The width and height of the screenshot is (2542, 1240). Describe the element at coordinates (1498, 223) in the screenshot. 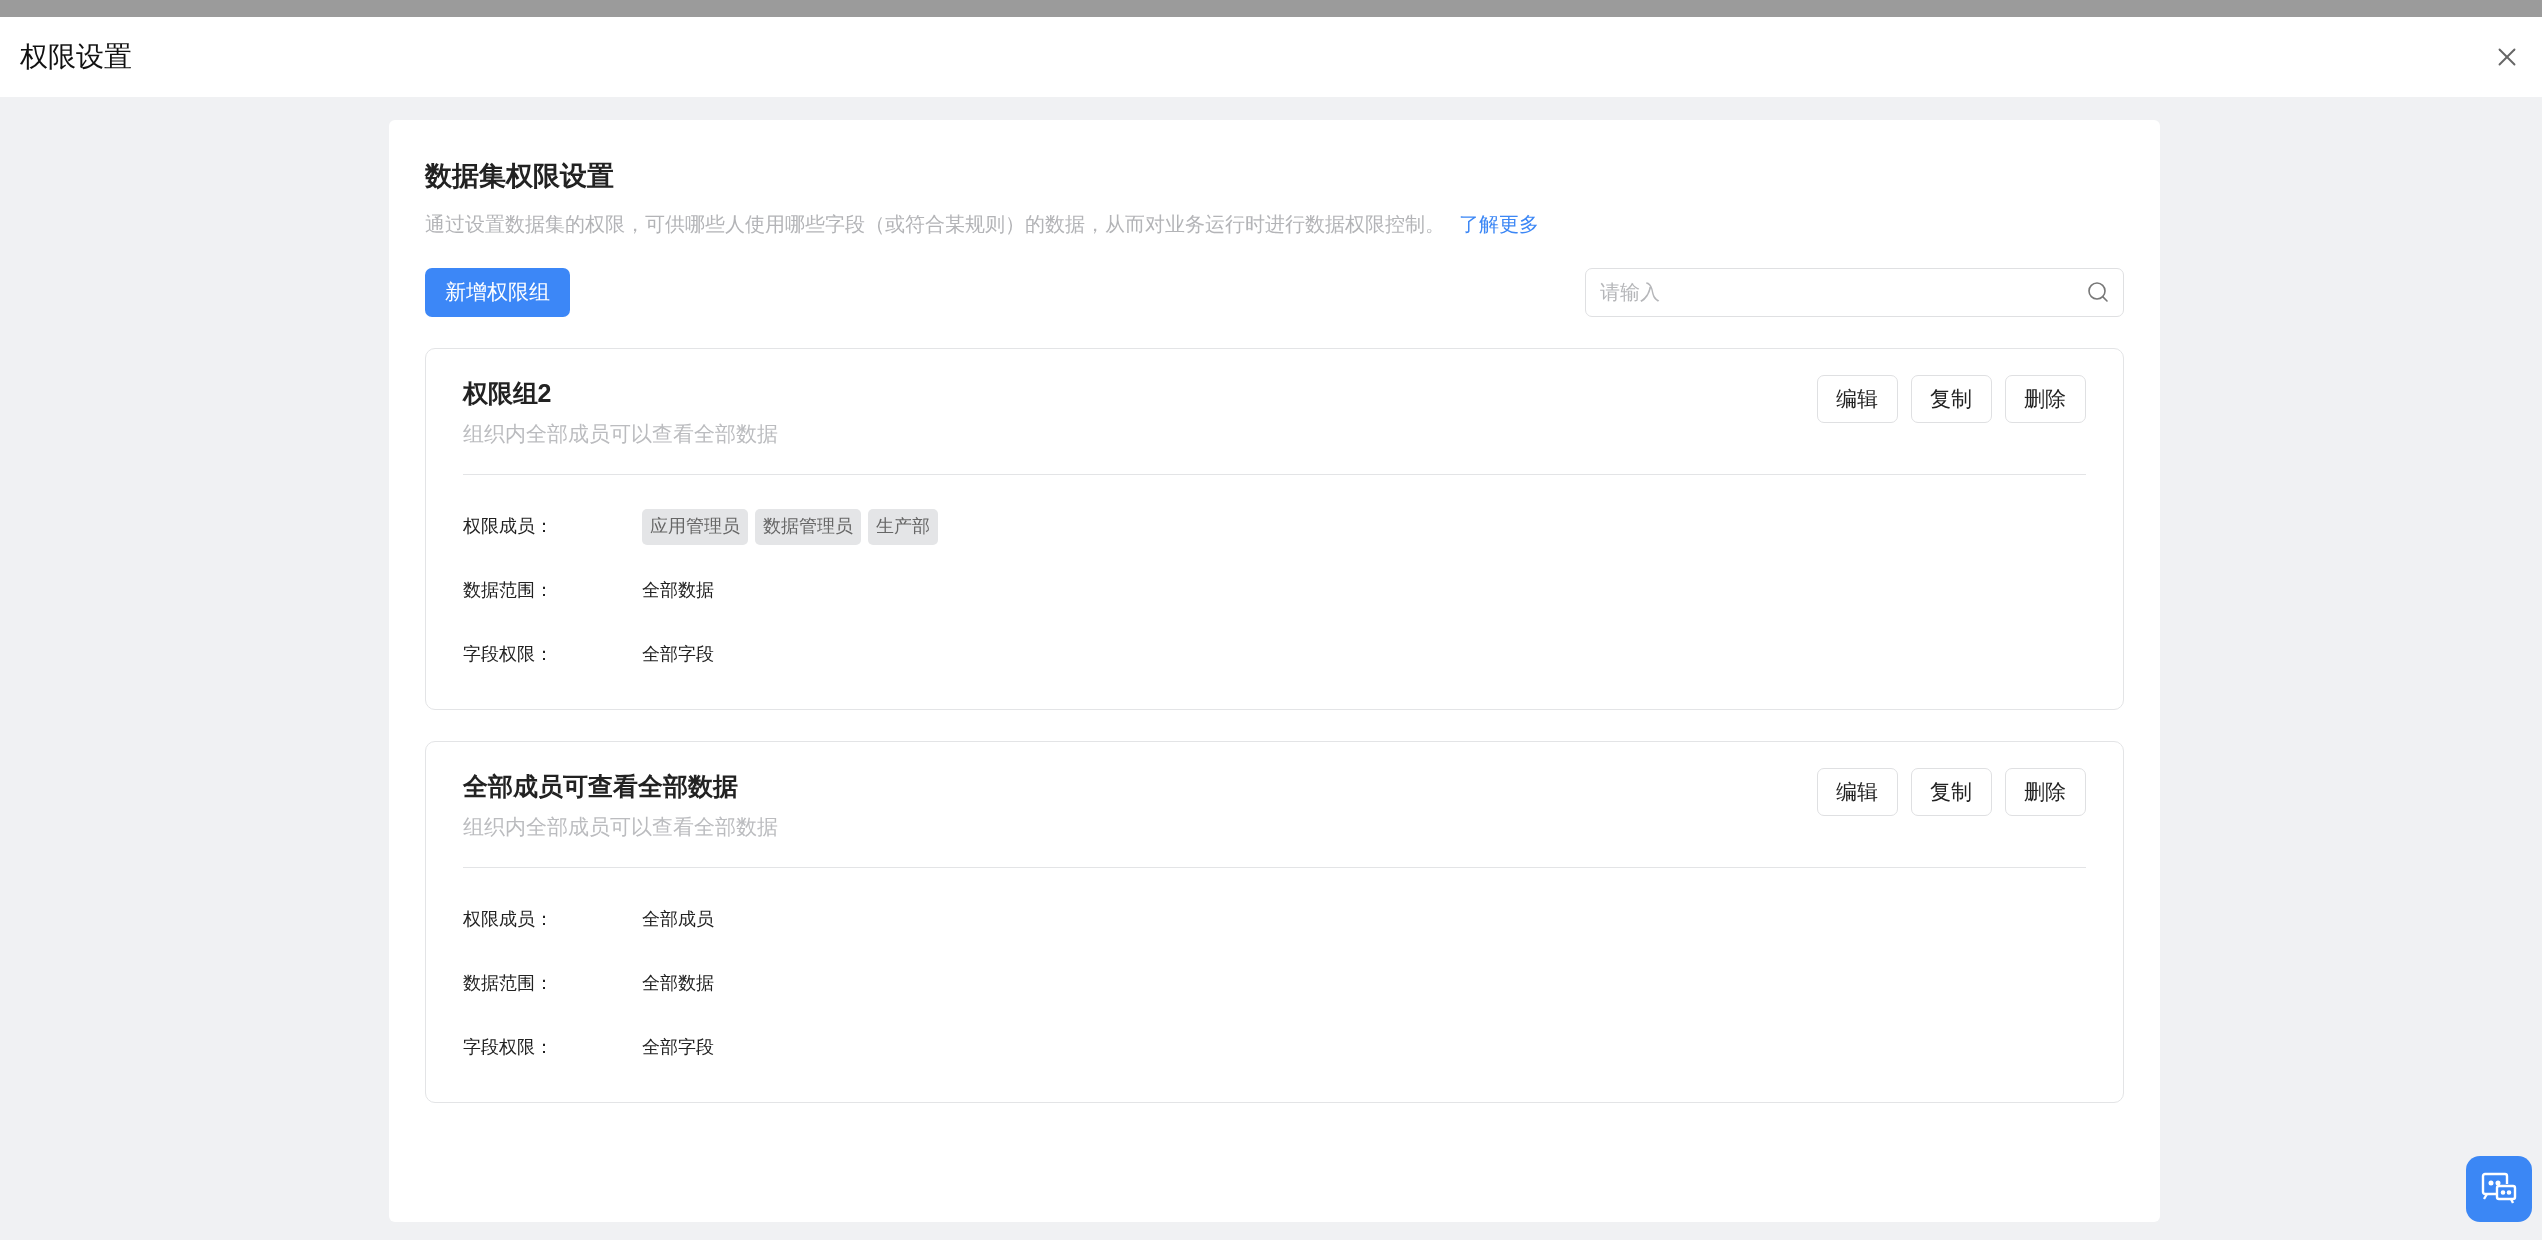

I see `learn-more-link: 了解更多` at that location.